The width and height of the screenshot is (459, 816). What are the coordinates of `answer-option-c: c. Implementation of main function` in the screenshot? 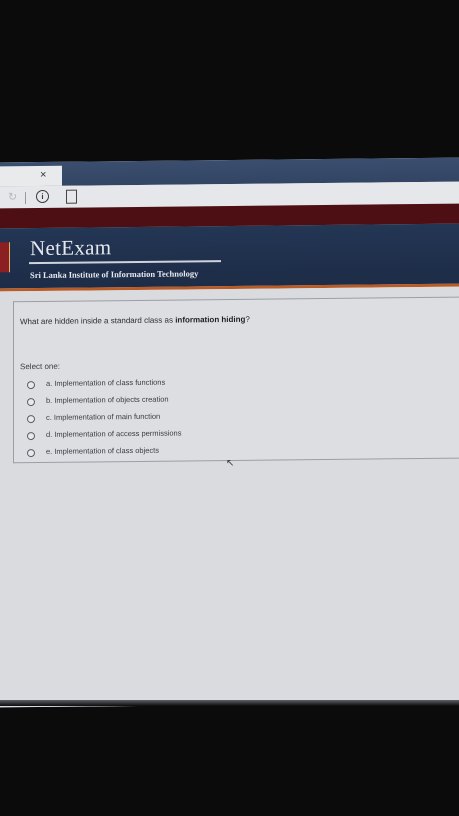 It's located at (157, 417).